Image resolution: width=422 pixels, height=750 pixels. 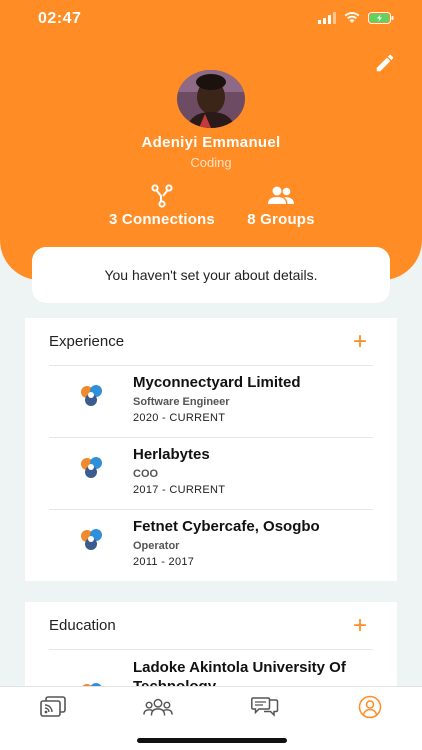 I want to click on status-time: 02:47, so click(x=60, y=18).